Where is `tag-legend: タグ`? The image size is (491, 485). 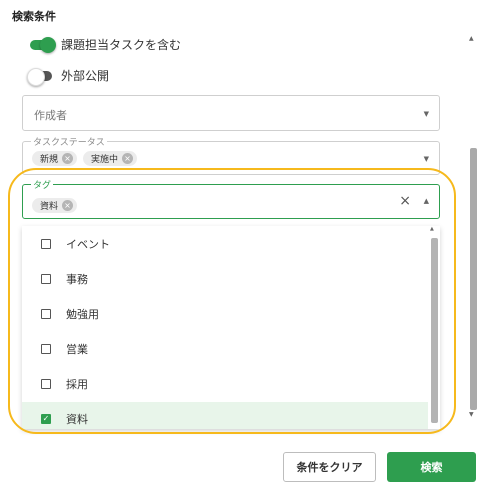 tag-legend: タグ is located at coordinates (42, 184).